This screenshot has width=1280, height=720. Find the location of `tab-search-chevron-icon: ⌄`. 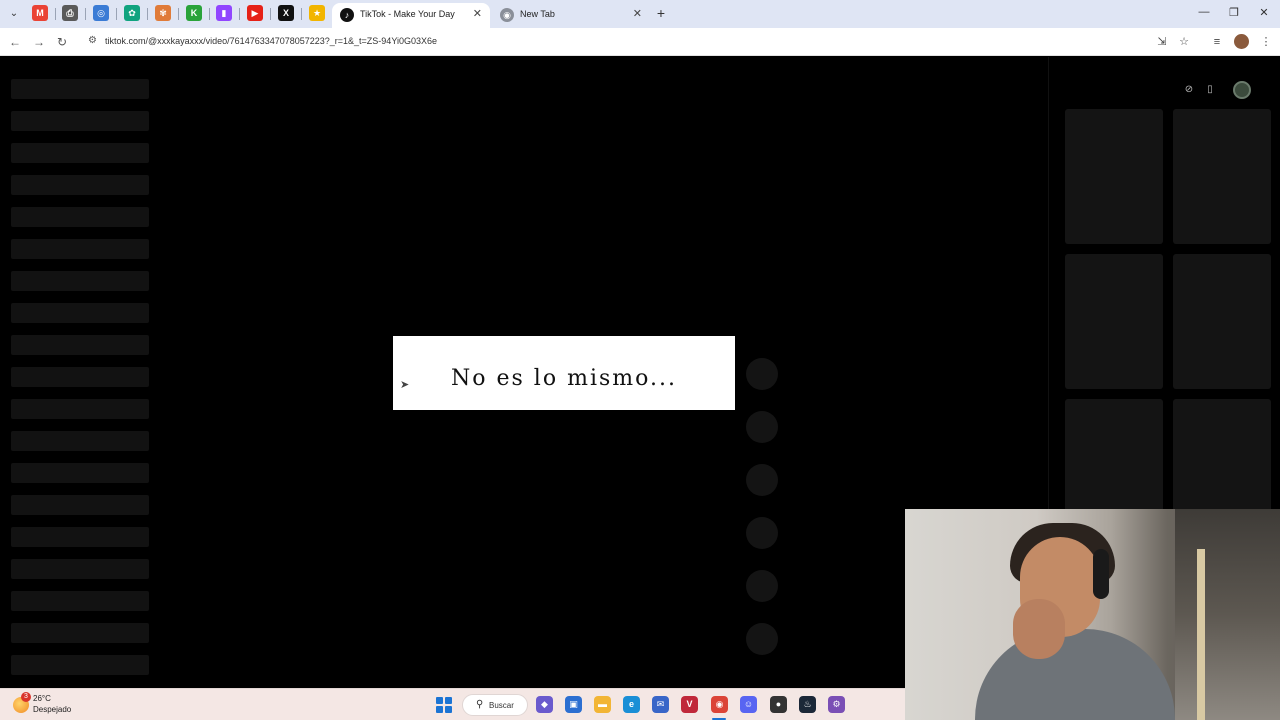

tab-search-chevron-icon: ⌄ is located at coordinates (14, 14).